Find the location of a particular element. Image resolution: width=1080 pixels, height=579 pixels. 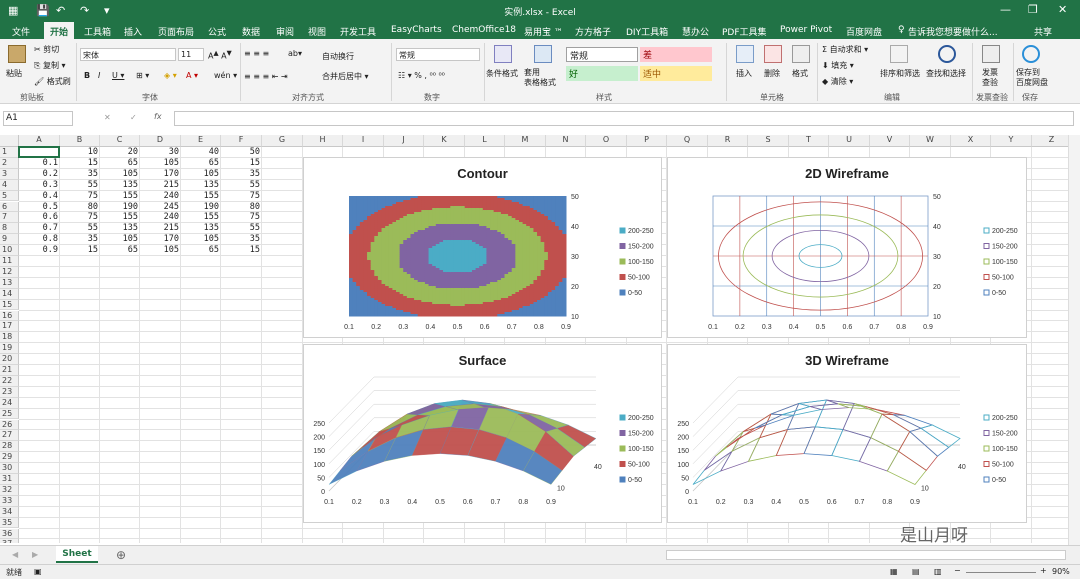

minimize-button: — is located at coordinates (1005, 9).